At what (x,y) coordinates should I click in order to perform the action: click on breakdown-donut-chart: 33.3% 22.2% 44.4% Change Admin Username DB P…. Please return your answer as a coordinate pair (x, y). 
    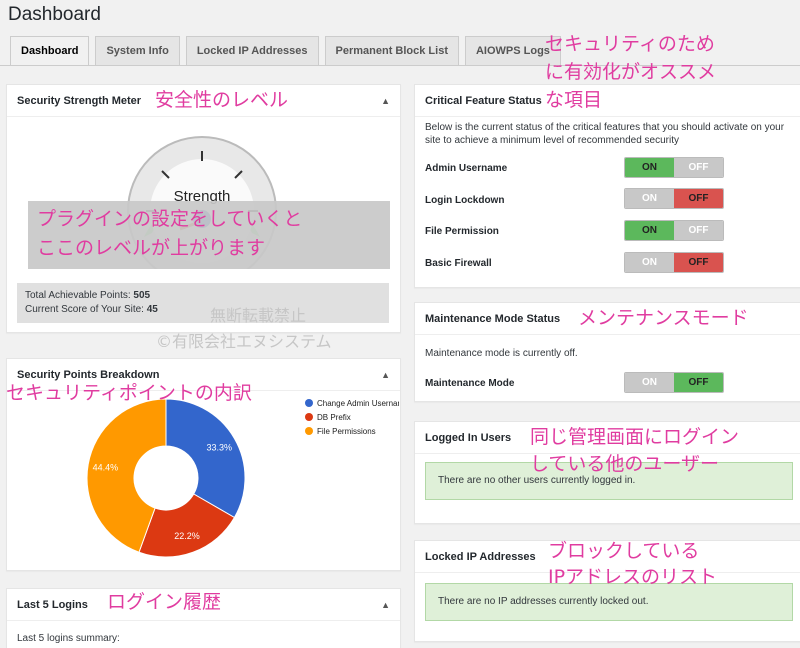
    Looking at the image, I should click on (242, 478).